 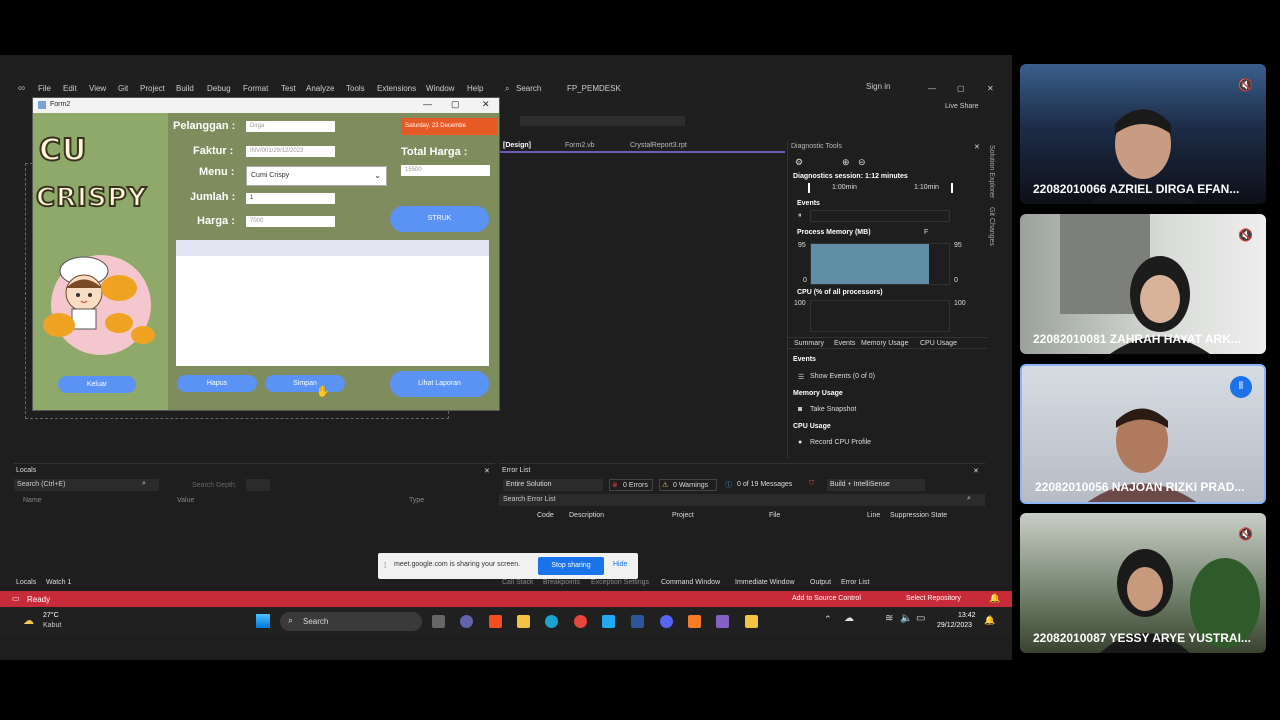 I want to click on locals-close-icon: ✕, so click(x=487, y=471).